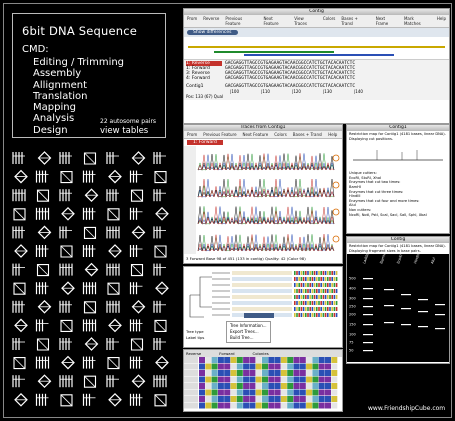 This screenshot has height=421, width=455. Describe the element at coordinates (60, 96) in the screenshot. I see `cmd-item: Translation` at that location.